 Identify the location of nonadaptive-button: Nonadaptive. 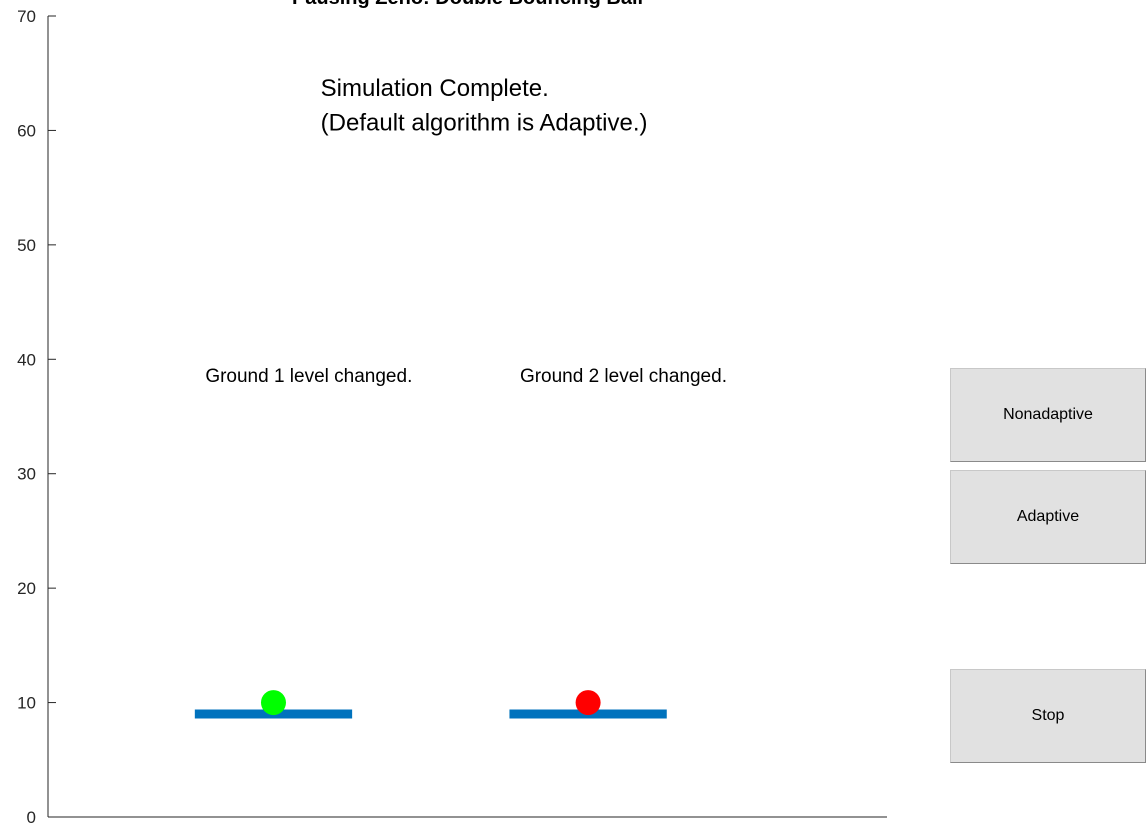
(1048, 415).